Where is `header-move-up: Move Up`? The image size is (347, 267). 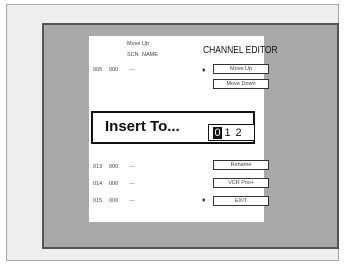 header-move-up: Move Up is located at coordinates (138, 44).